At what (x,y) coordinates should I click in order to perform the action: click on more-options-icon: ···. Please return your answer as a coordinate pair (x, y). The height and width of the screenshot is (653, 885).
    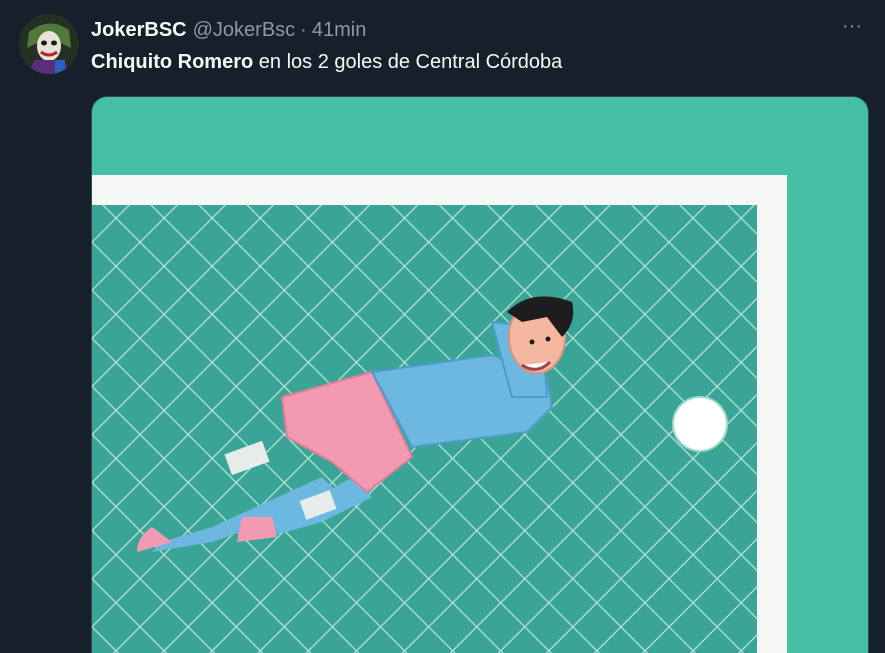
    Looking at the image, I should click on (852, 29).